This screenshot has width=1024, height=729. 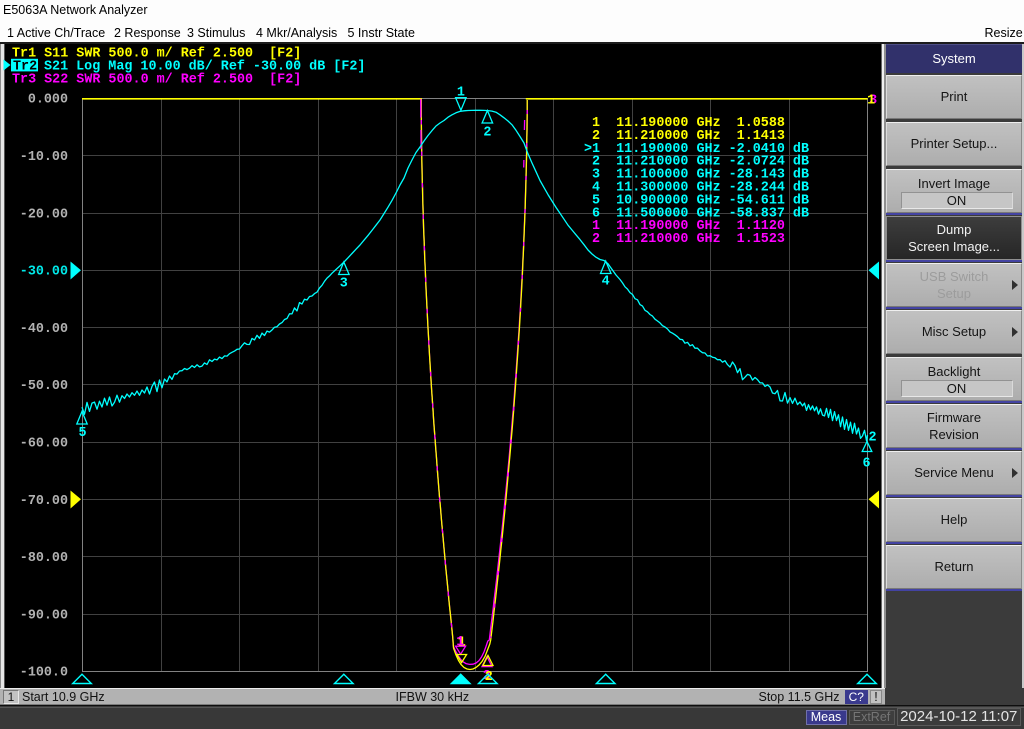 I want to click on svg-text: -40.00, so click(x=44, y=329).